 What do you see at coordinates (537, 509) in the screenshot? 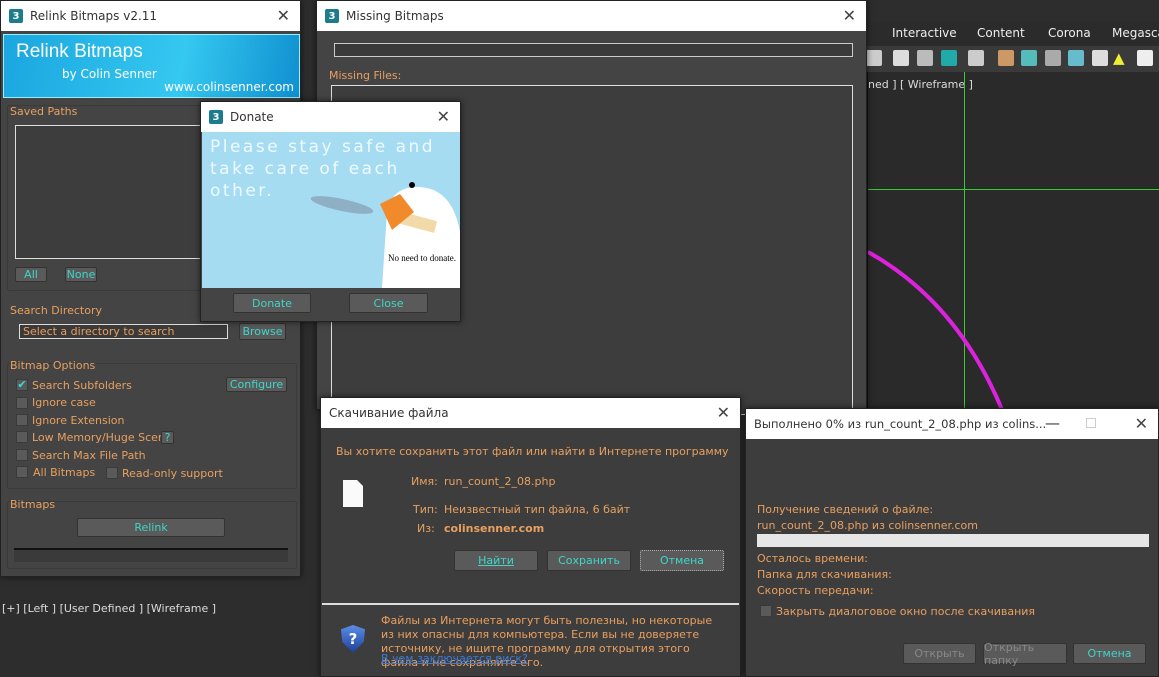
I see `file-type: Неизвестный тип файла, 6 байт` at bounding box center [537, 509].